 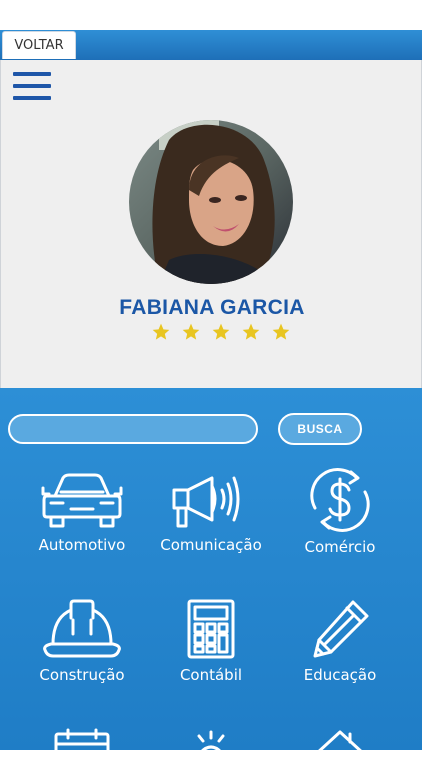 I want to click on category-label: Automotivo, so click(x=82, y=545).